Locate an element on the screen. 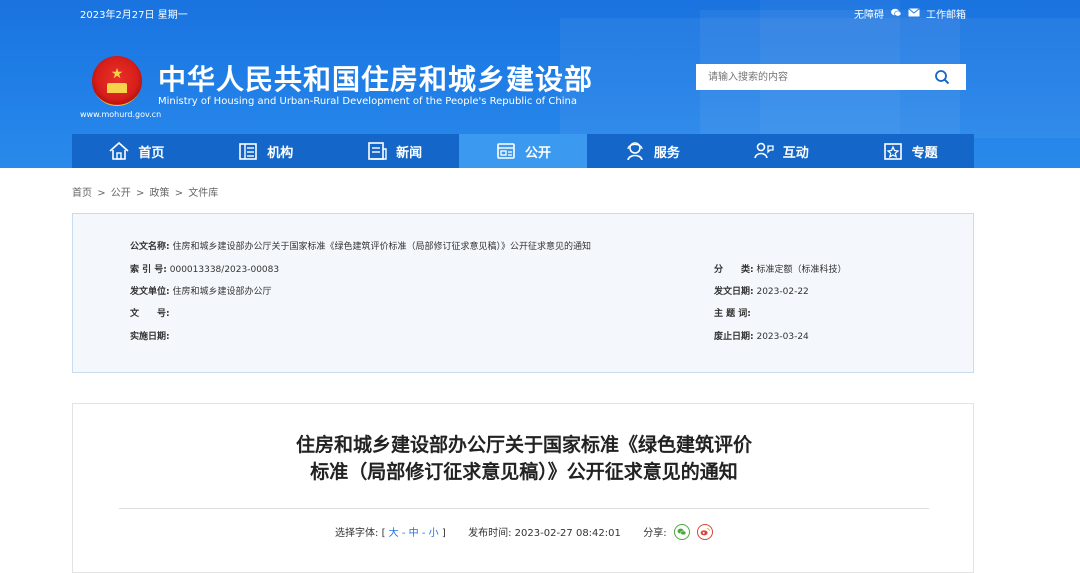 The width and height of the screenshot is (1080, 573). topbar-links: 无障碍 工作邮箱 is located at coordinates (910, 13).